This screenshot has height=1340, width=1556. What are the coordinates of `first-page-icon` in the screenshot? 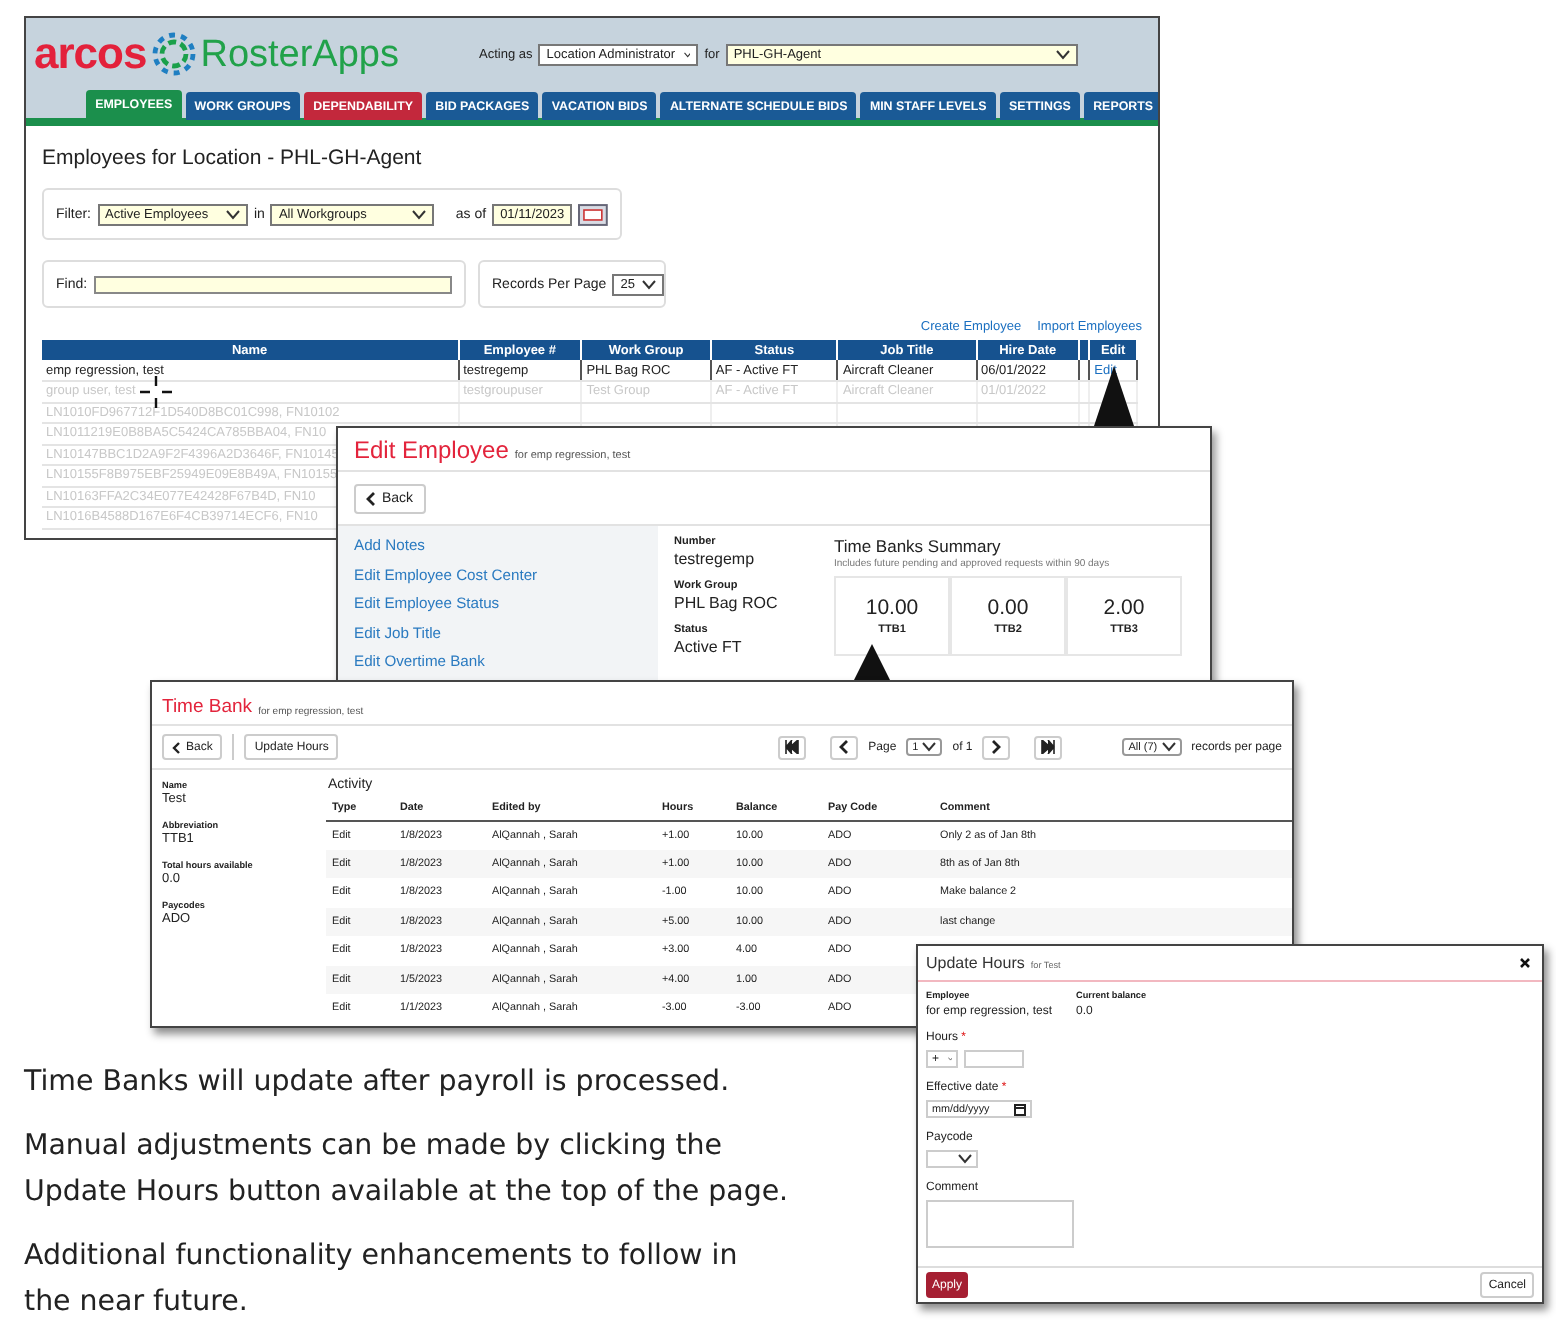 It's located at (792, 747).